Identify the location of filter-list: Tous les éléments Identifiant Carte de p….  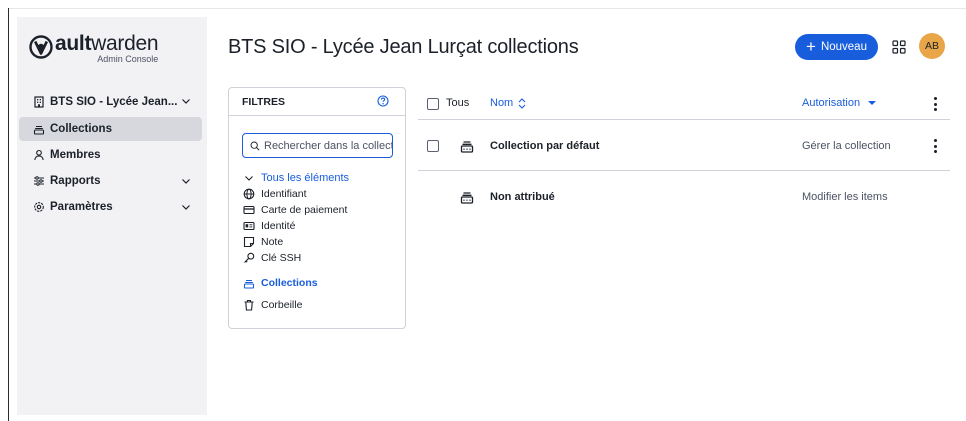
(323, 242).